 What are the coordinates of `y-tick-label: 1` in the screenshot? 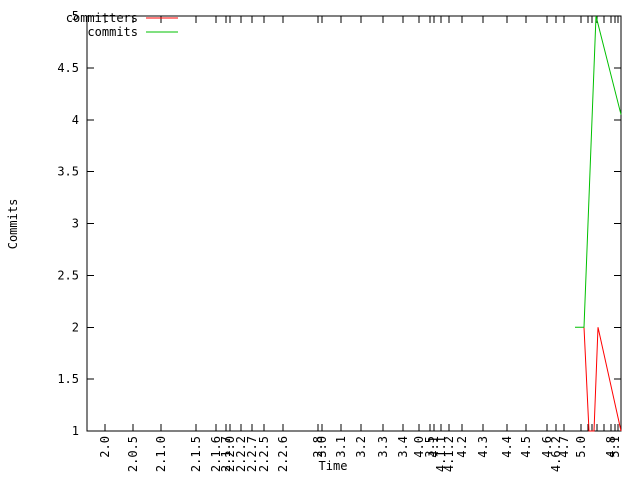 It's located at (75, 431).